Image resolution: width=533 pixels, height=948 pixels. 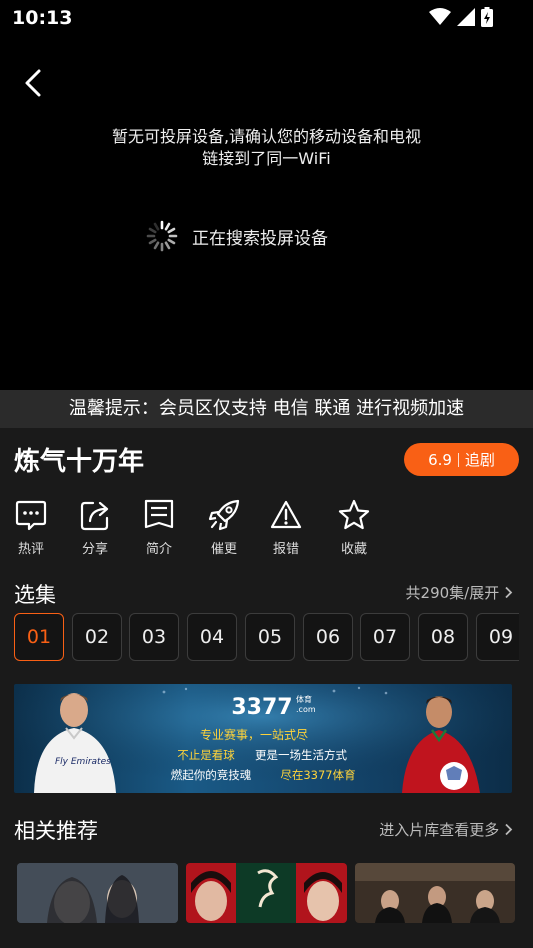 I want to click on cast-message-line2: 链接到了同一WiFi, so click(x=266, y=158).